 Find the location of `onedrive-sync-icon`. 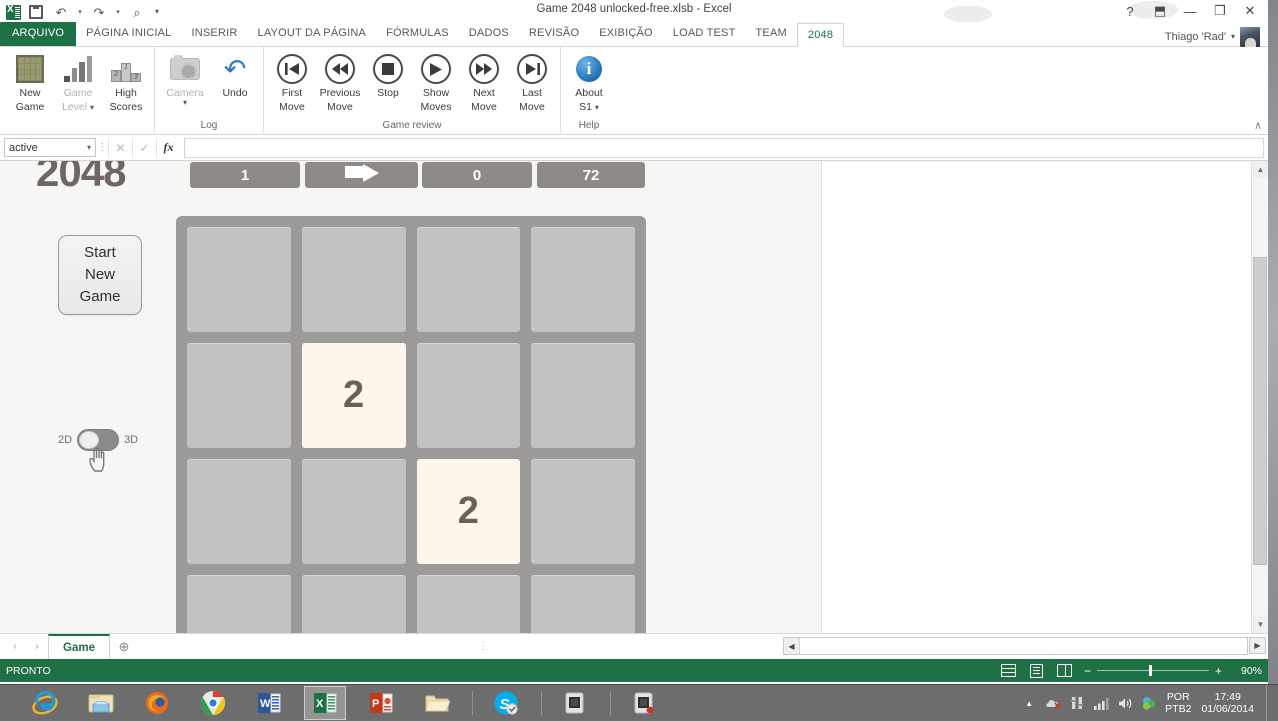

onedrive-sync-icon is located at coordinates (1053, 703).